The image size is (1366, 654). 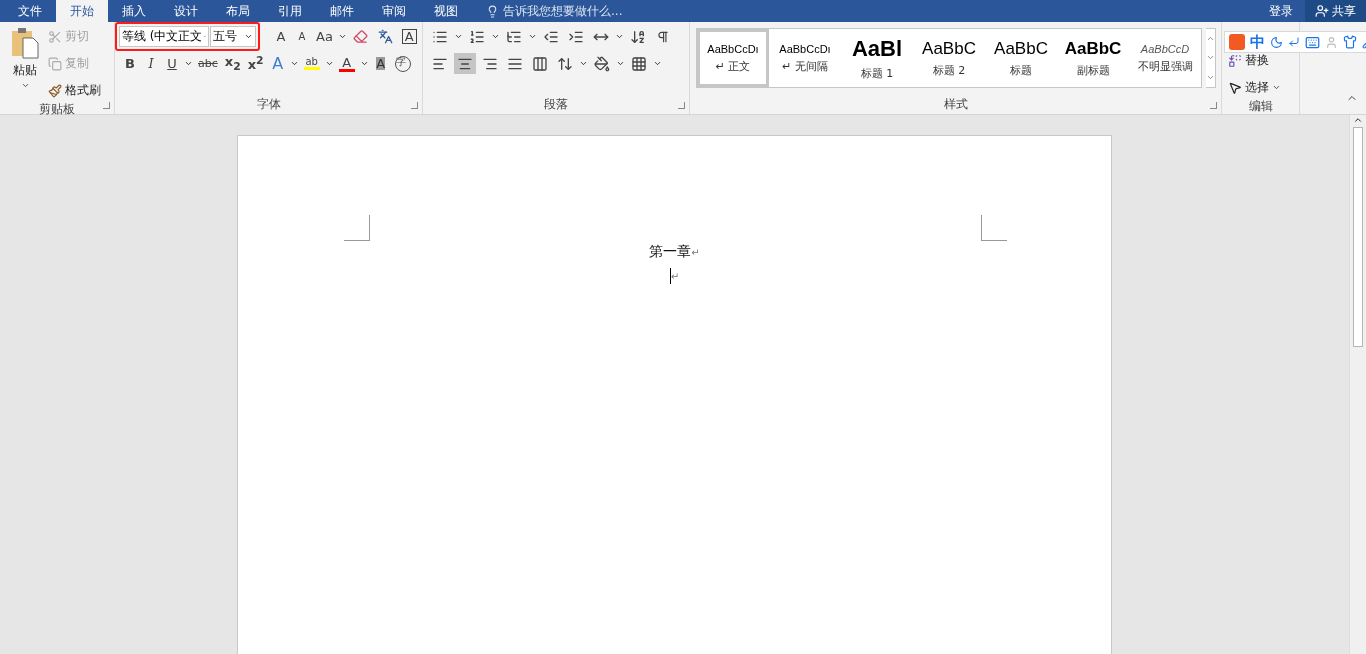 I want to click on ribbon-tab: 邮件, so click(x=342, y=11).